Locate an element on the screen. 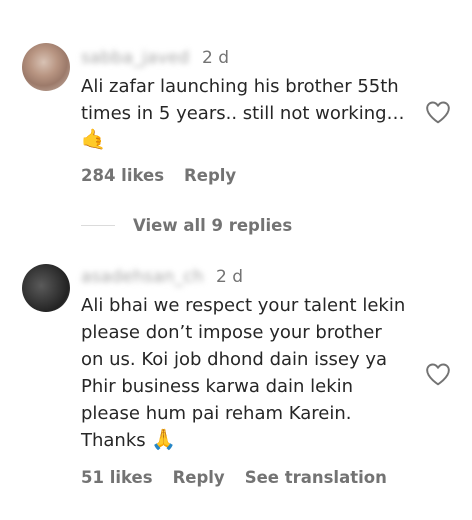 The width and height of the screenshot is (472, 520). comment-meta: 284 likes Reply is located at coordinates (158, 175).